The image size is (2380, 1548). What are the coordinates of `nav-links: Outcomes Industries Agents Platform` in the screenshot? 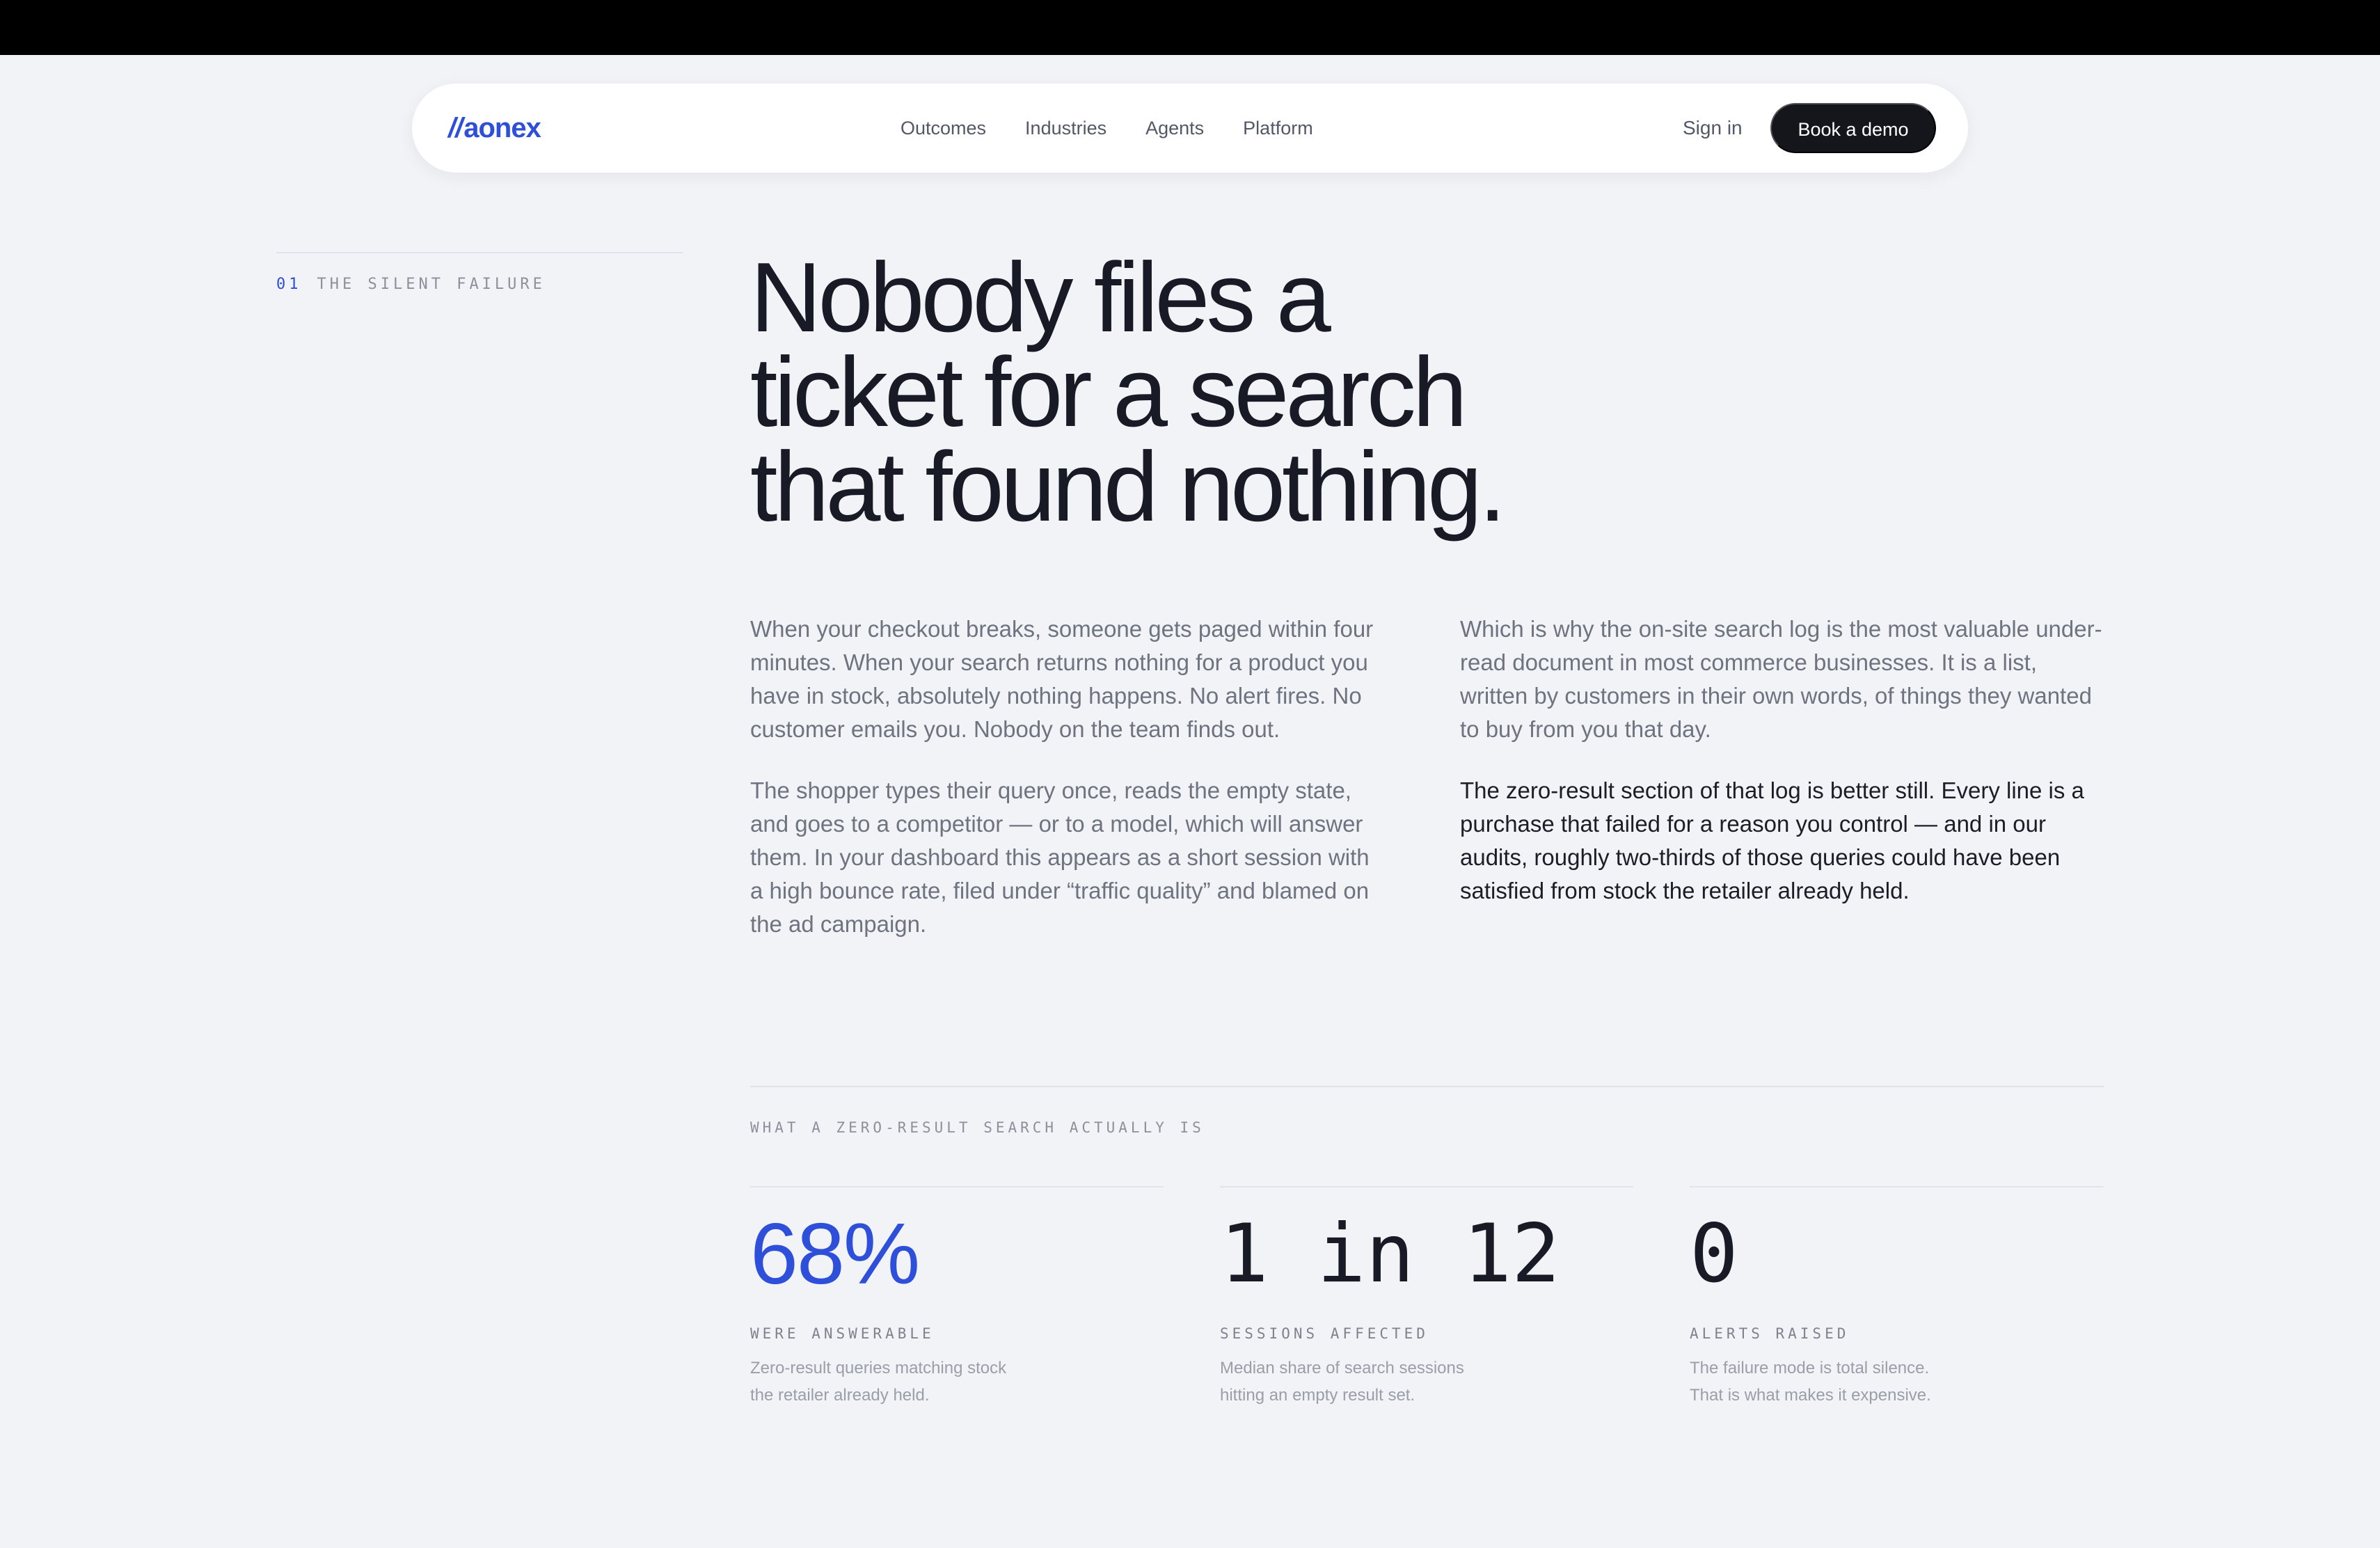 It's located at (1107, 128).